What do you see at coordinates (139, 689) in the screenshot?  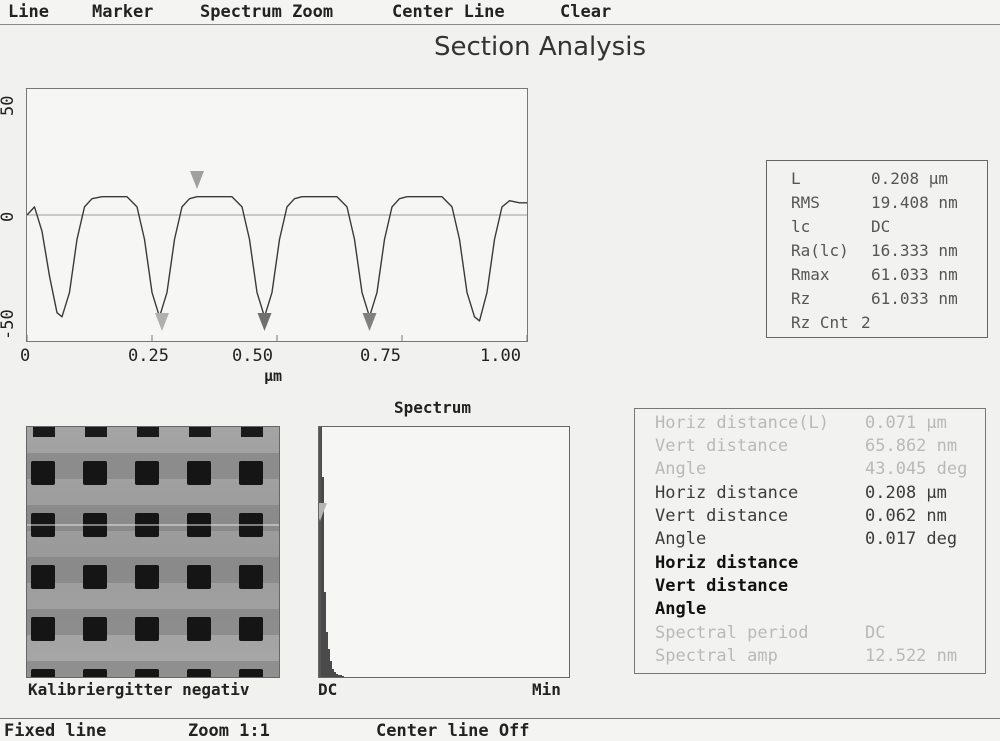 I see `image-caption: Kalibriergitter negativ` at bounding box center [139, 689].